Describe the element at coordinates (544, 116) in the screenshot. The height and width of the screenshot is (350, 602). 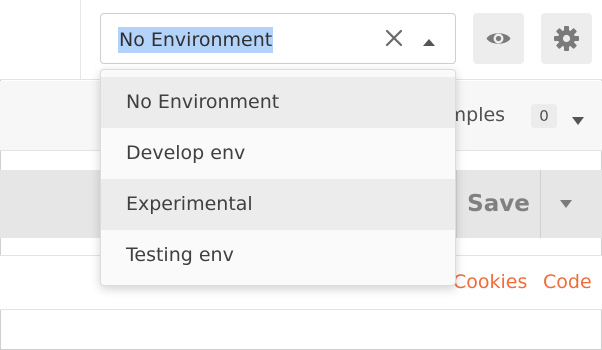
I see `examples-count-badge: 0` at that location.